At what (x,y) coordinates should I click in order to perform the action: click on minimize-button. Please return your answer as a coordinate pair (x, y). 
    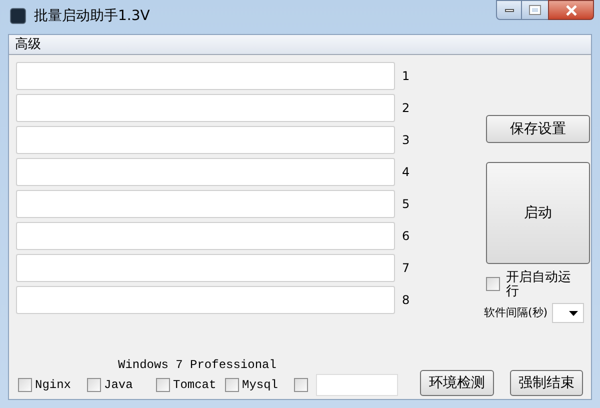
    Looking at the image, I should click on (509, 10).